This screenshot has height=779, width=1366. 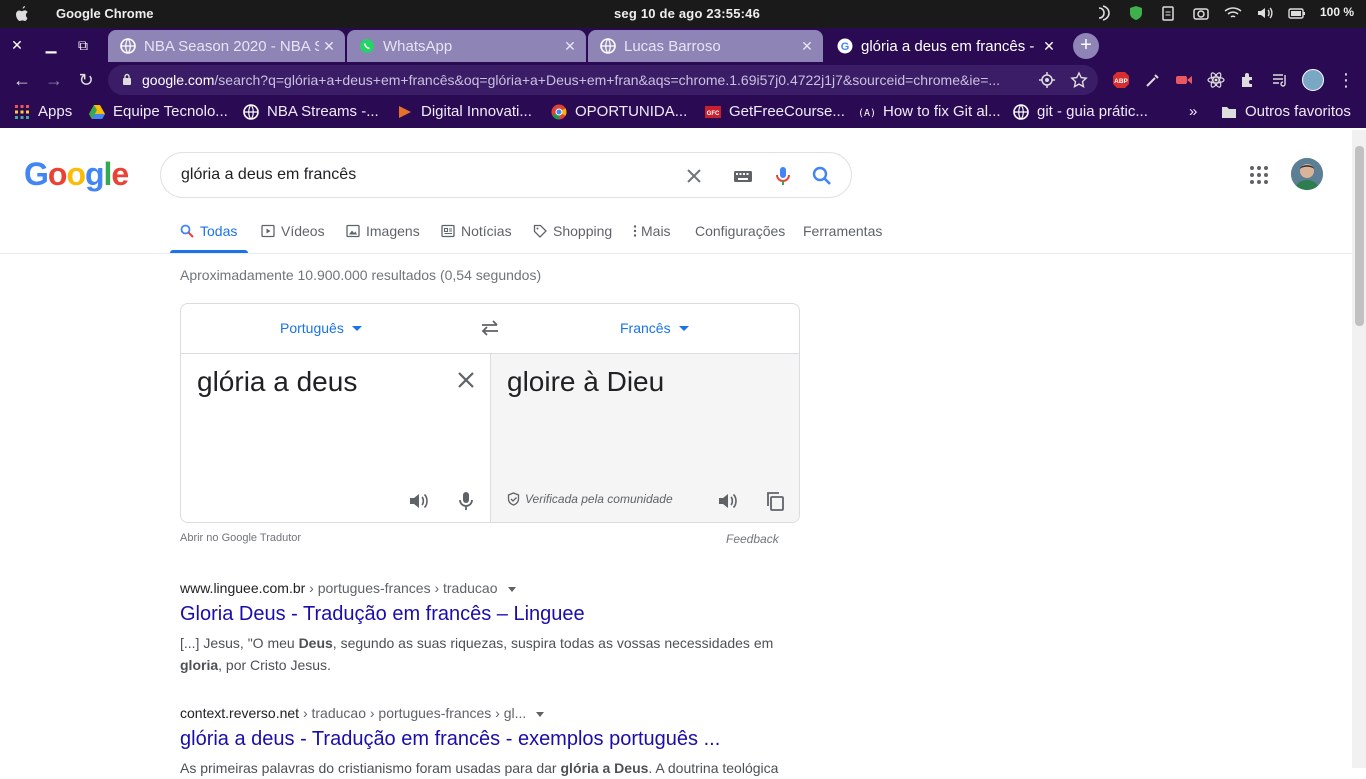 I want to click on battery-percentage: 100 %, so click(x=1337, y=13).